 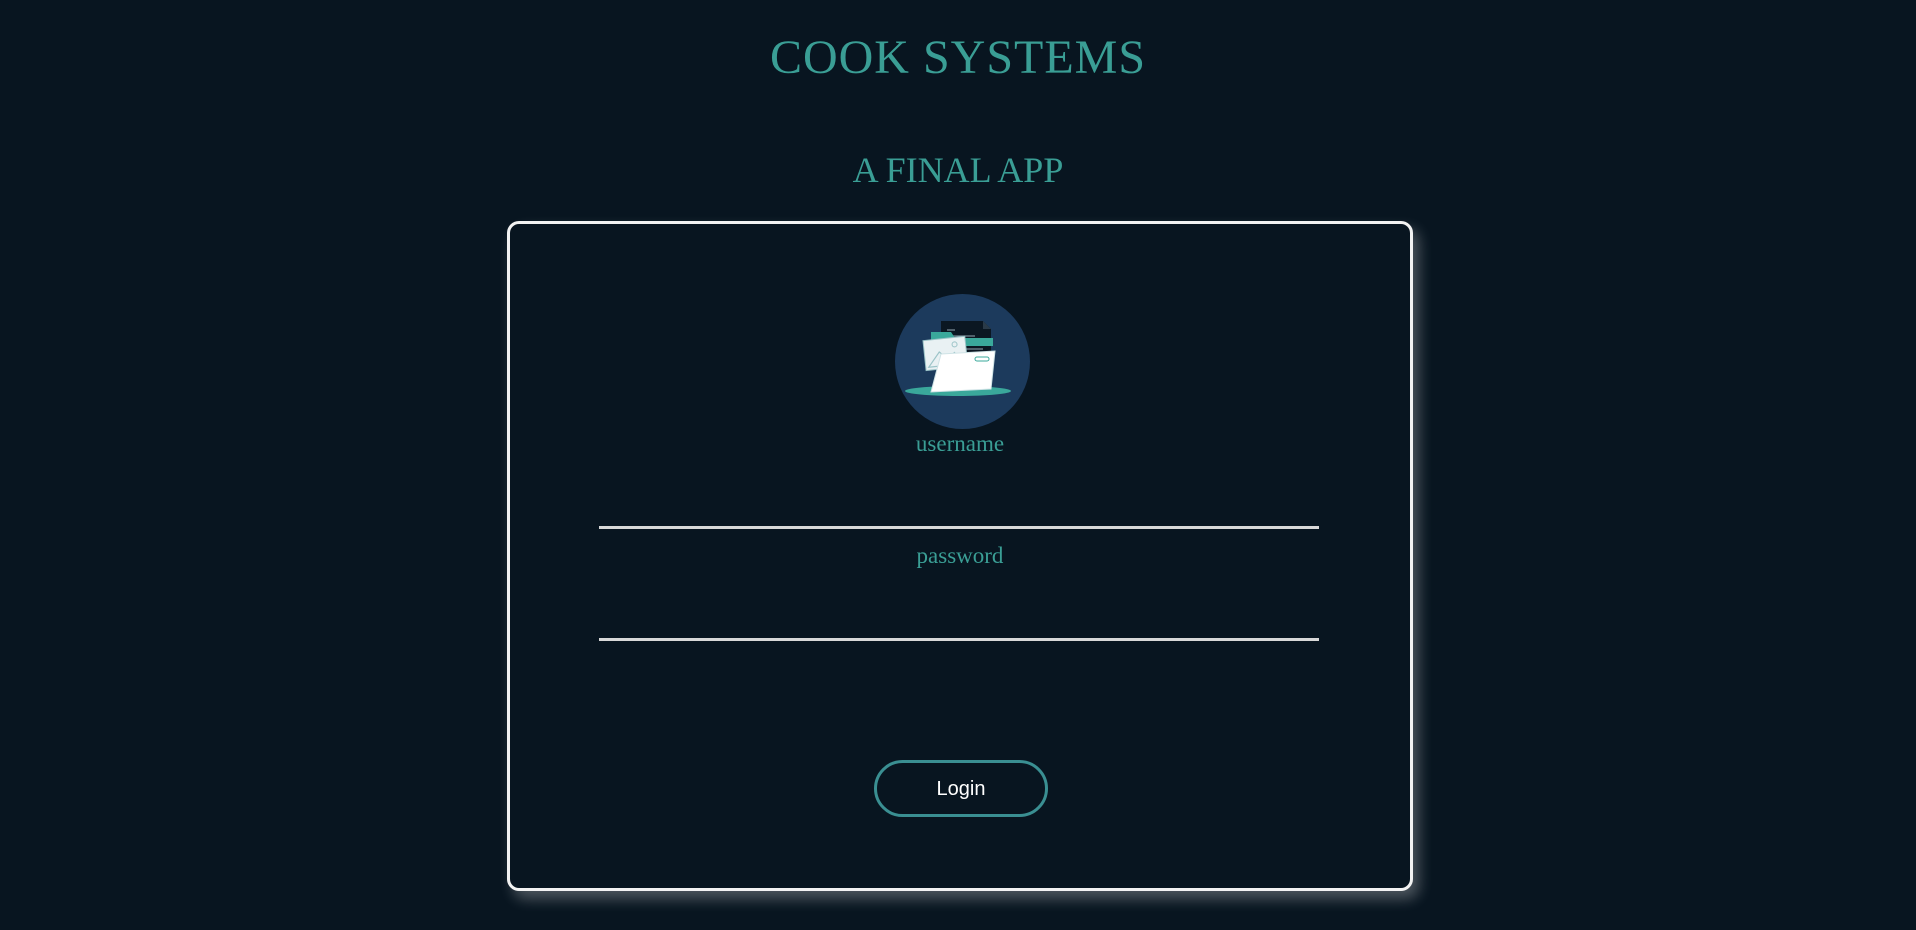 I want to click on password-input, so click(x=959, y=621).